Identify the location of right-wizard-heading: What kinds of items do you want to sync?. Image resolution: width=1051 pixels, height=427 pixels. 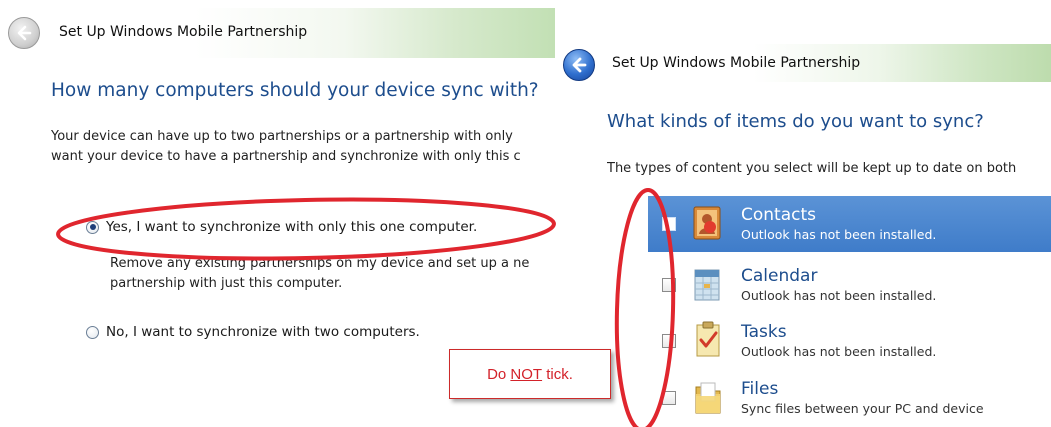
(795, 121).